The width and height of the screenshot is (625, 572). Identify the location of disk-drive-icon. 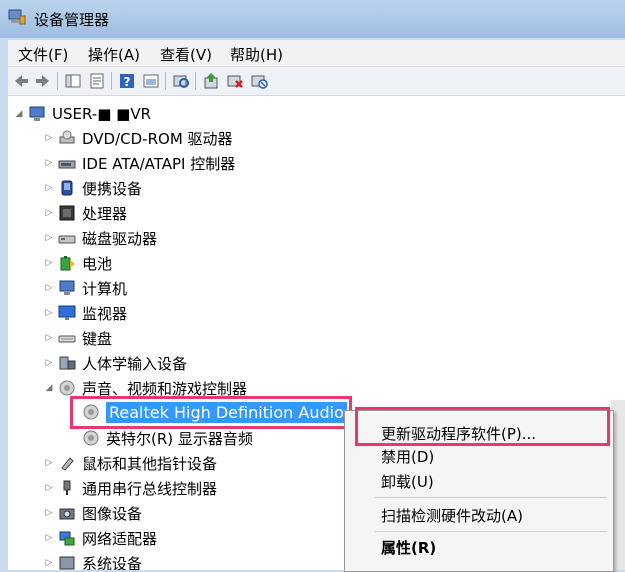
(67, 238).